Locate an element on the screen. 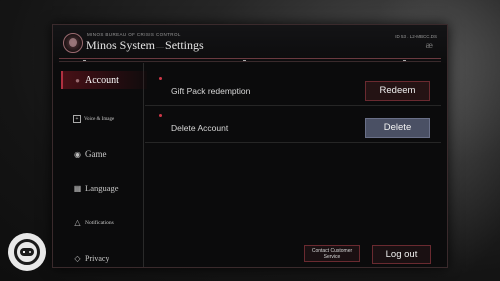 This screenshot has width=500, height=281. sidebar-item-privacy: ◇ Privacy is located at coordinates (91, 258).